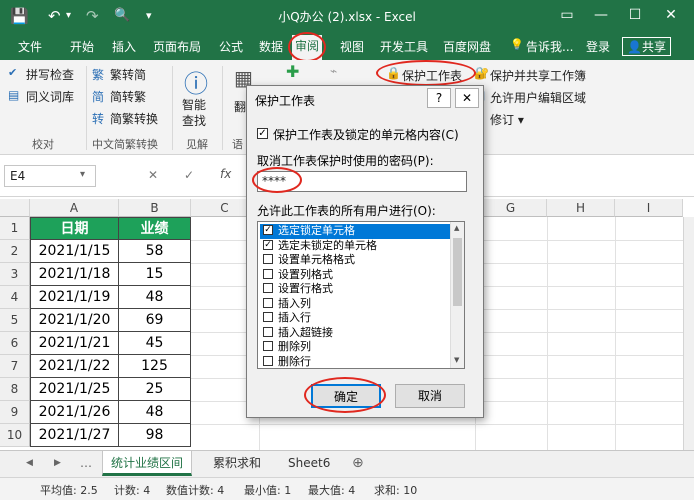 The image size is (694, 500). Describe the element at coordinates (155, 389) in the screenshot. I see `table-cell-value: 25` at that location.